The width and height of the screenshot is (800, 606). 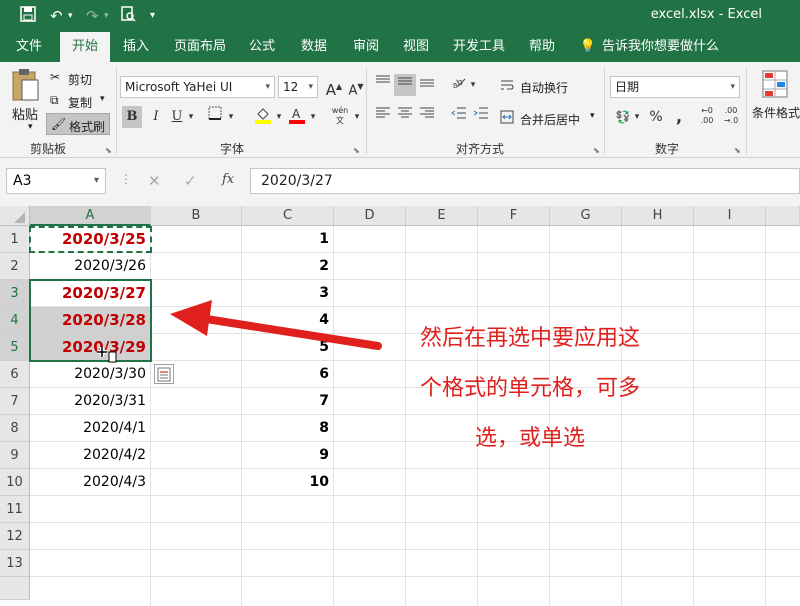 I want to click on name-box: A3 ▾, so click(x=56, y=181).